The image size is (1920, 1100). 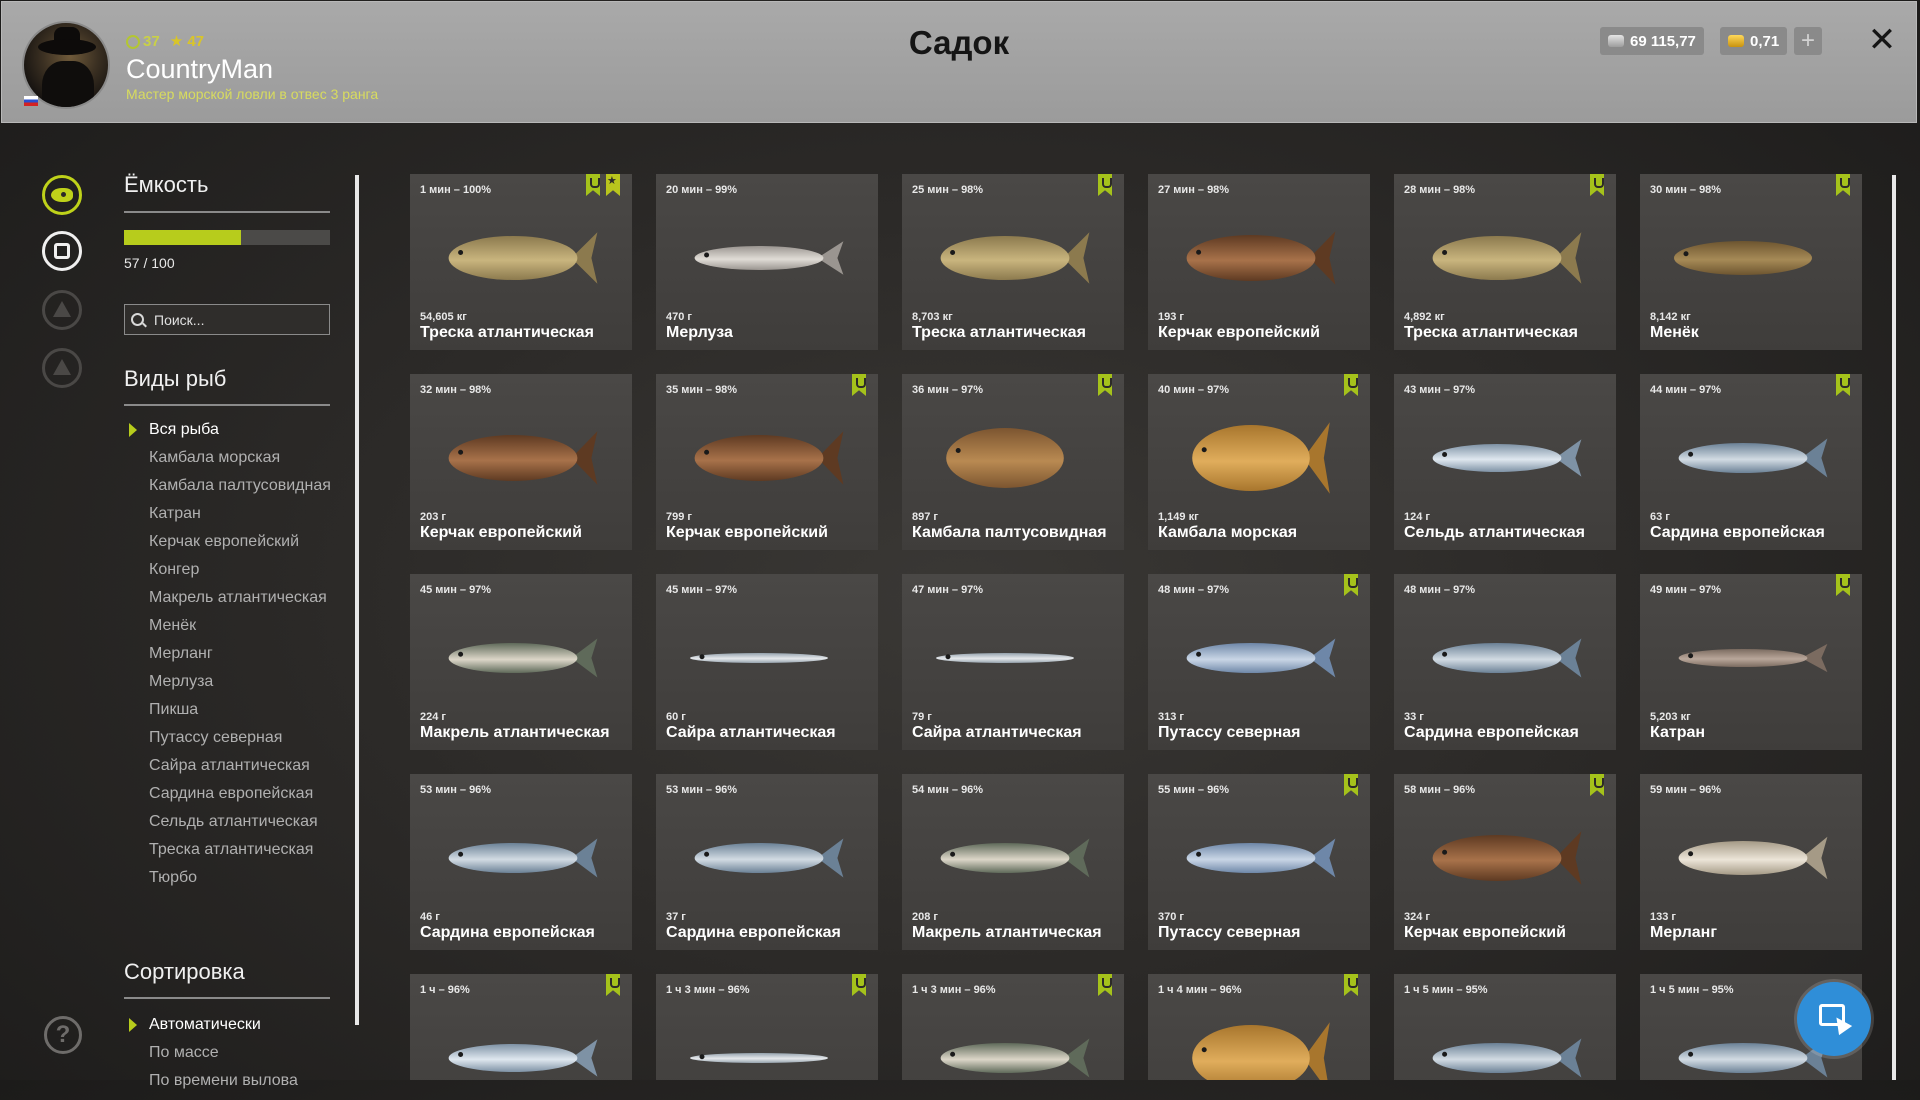 What do you see at coordinates (229, 850) in the screenshot?
I see `species-filter-item: Треска атлантическая` at bounding box center [229, 850].